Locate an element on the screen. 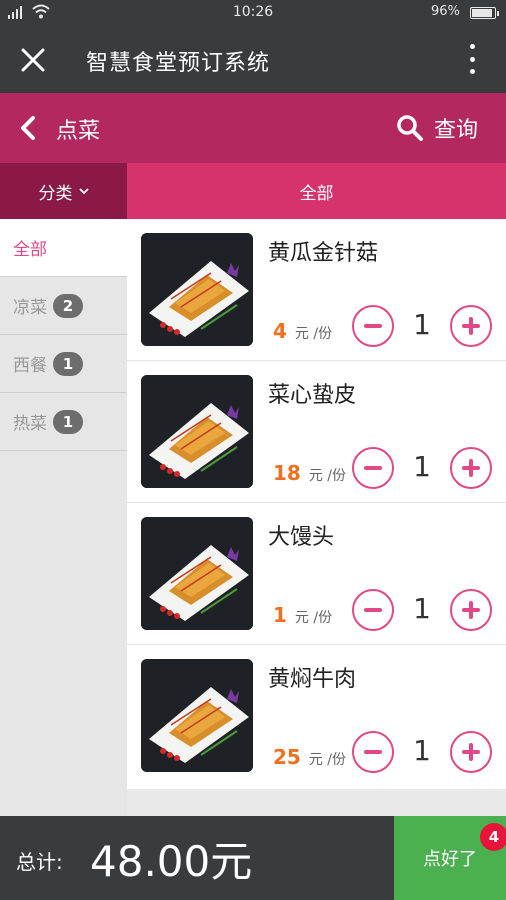  dish-item: 菜心蛰皮 18 元 /份 1 is located at coordinates (316, 432).